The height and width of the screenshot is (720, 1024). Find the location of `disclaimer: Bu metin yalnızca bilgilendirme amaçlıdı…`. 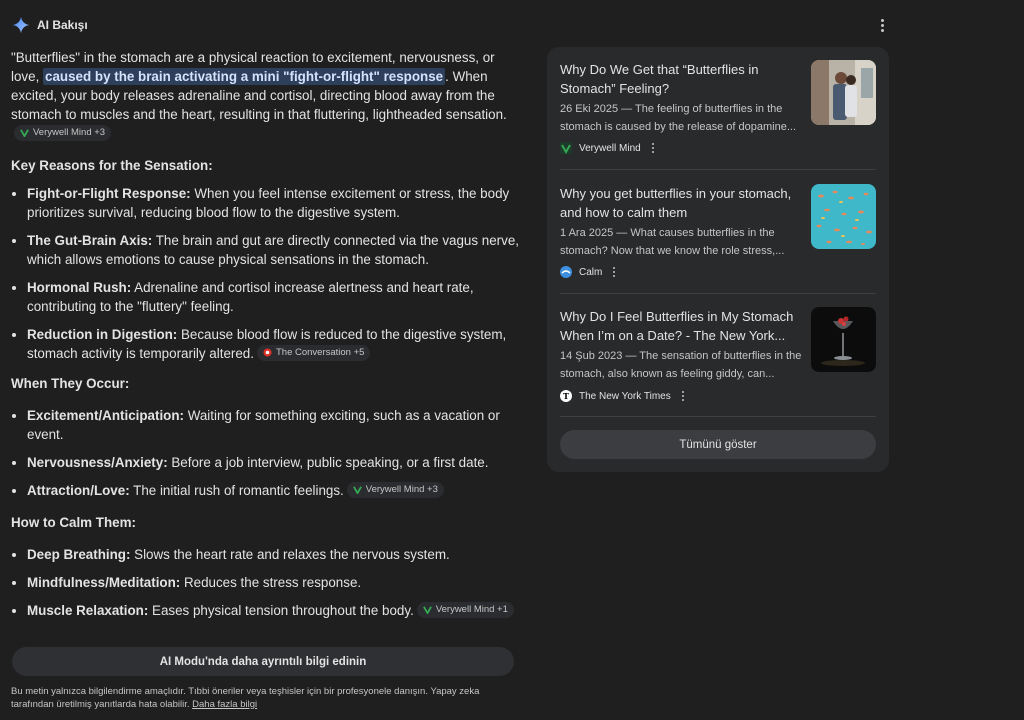

disclaimer: Bu metin yalnızca bilgilendirme amaçlıdı… is located at coordinates (256, 698).